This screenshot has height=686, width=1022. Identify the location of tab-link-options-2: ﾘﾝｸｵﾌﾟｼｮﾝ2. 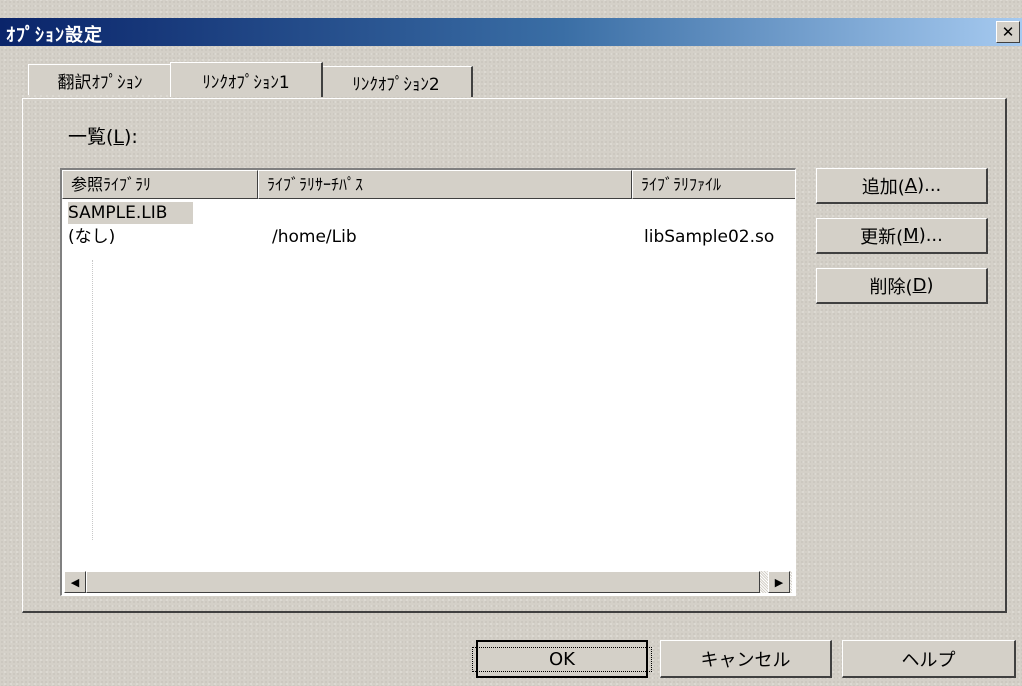
(396, 81).